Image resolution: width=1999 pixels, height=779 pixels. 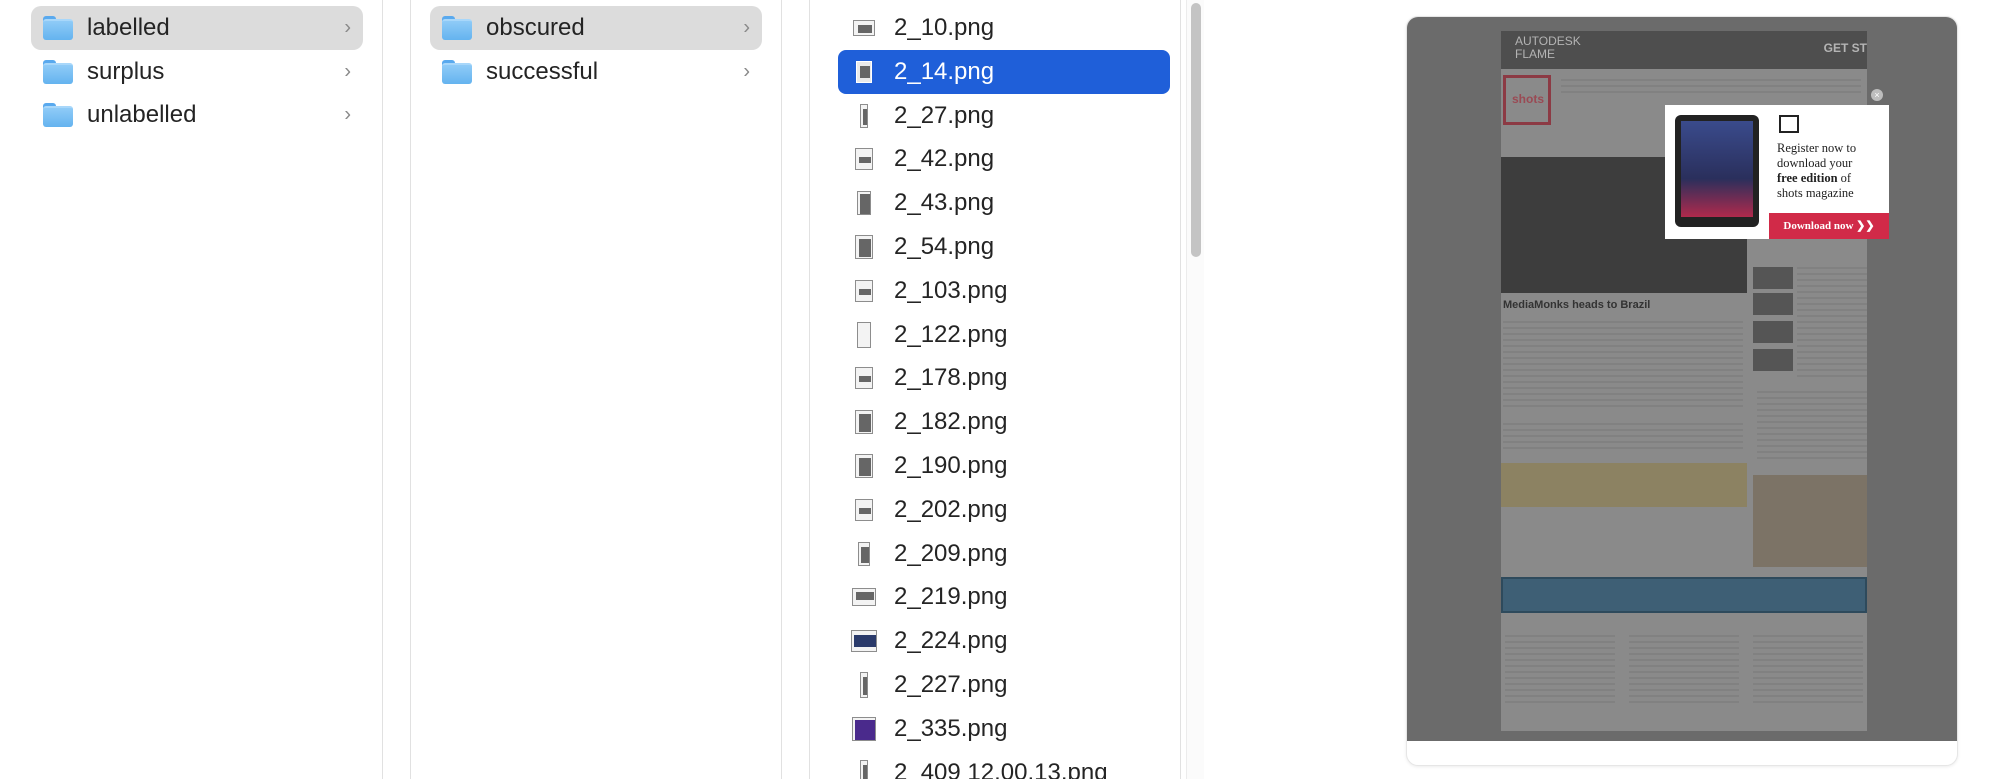 I want to click on file-row: 2_335.png, so click(x=1004, y=729).